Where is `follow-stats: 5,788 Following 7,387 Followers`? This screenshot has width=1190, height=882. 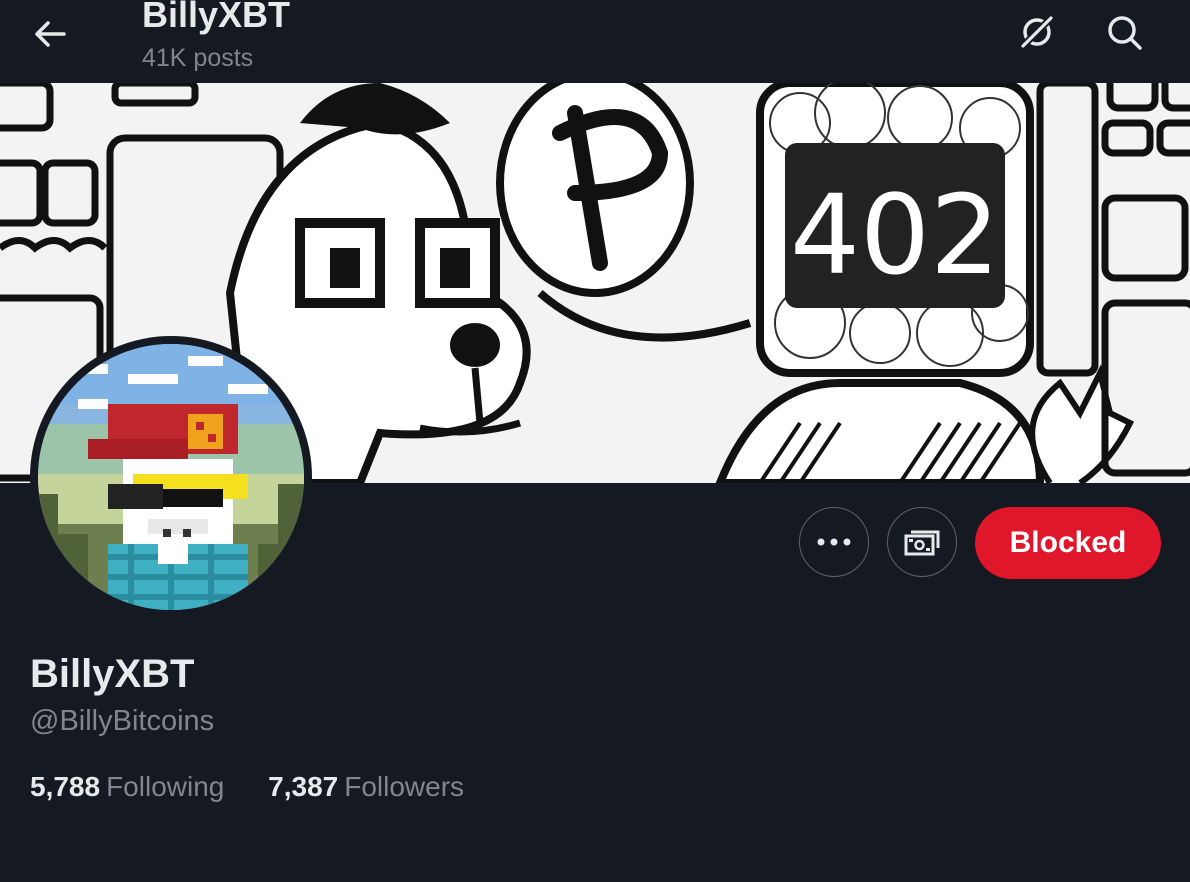 follow-stats: 5,788 Following 7,387 Followers is located at coordinates (265, 787).